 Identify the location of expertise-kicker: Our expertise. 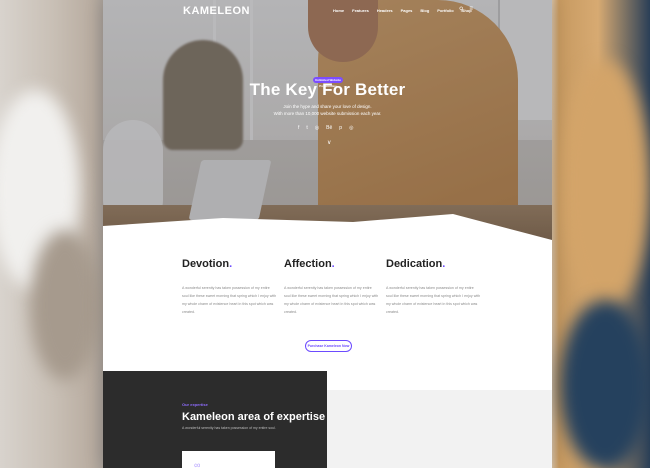
(195, 404).